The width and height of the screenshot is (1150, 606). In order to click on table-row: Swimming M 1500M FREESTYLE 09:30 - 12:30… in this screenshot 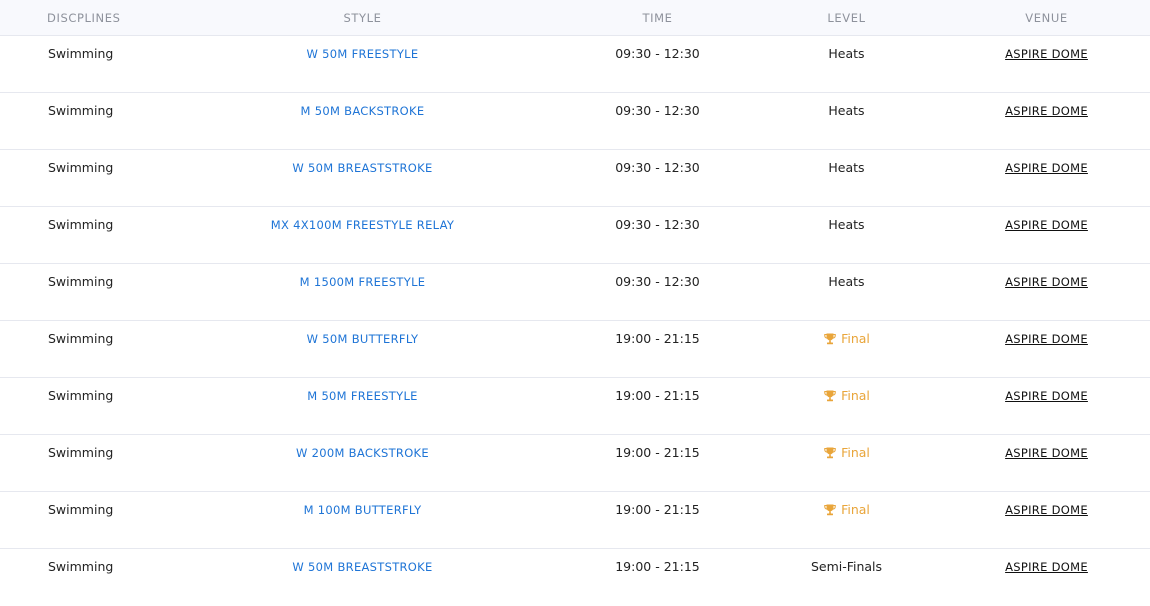, I will do `click(575, 292)`.